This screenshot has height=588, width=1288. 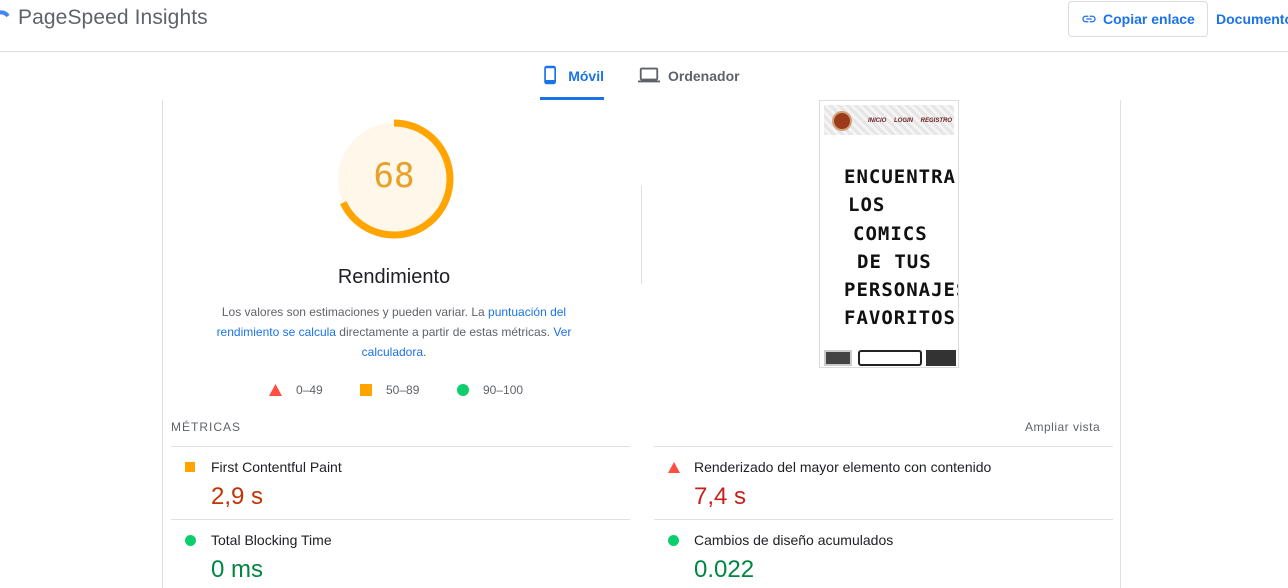 I want to click on screenshot-site-logo, so click(x=842, y=121).